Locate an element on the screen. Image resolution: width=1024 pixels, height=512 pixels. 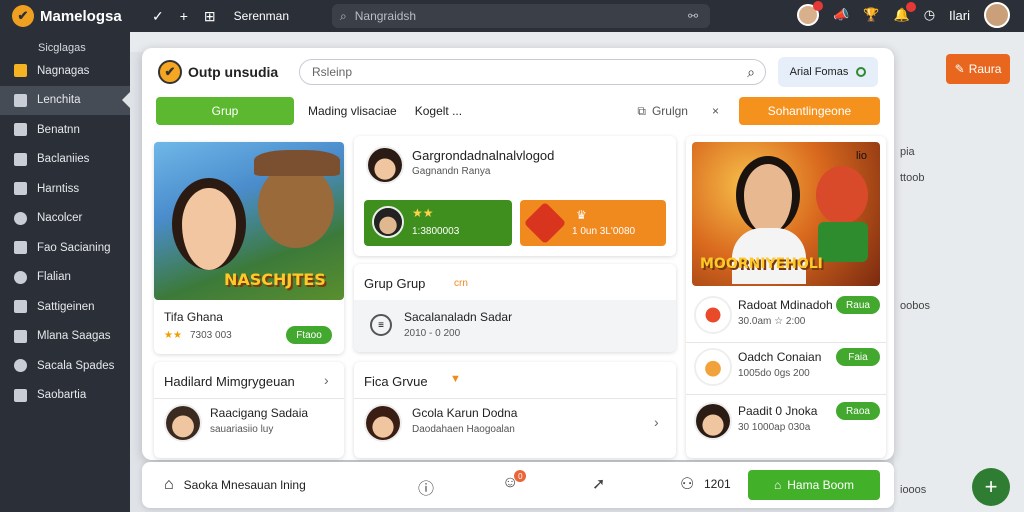
sidebar-item: Benatnn is located at coordinates (65, 130).